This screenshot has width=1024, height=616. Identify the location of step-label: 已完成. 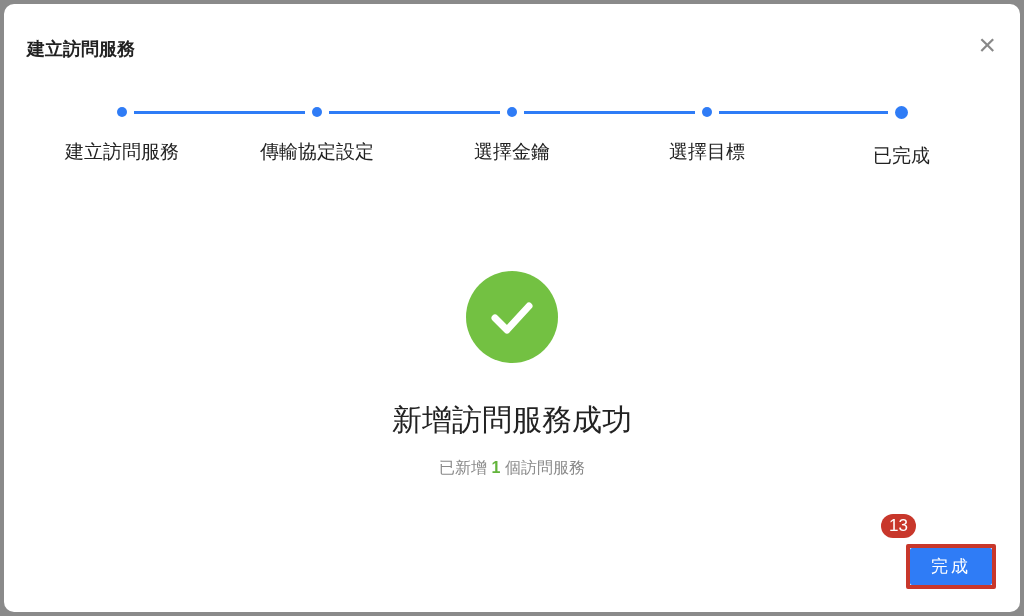
(901, 156).